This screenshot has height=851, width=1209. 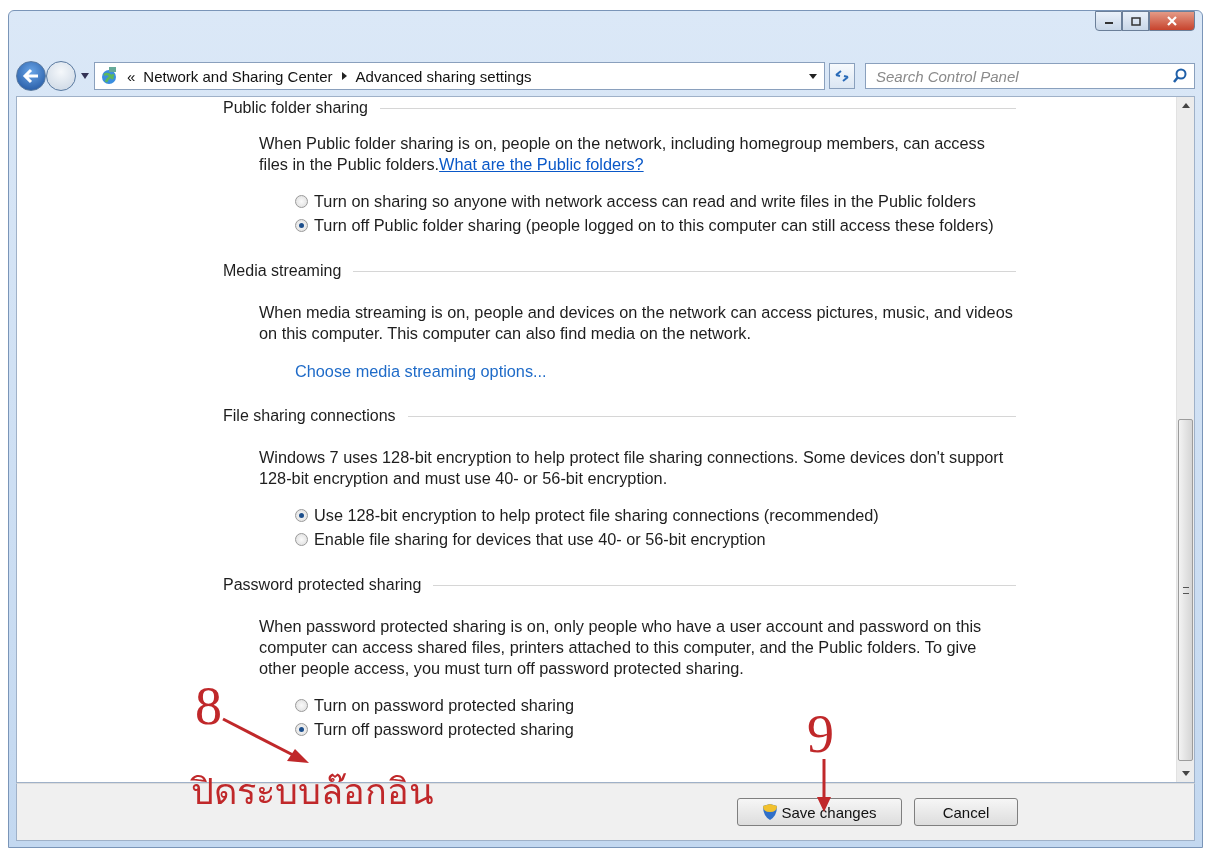 I want to click on option-label: Turn on password protected sharing, so click(x=444, y=705).